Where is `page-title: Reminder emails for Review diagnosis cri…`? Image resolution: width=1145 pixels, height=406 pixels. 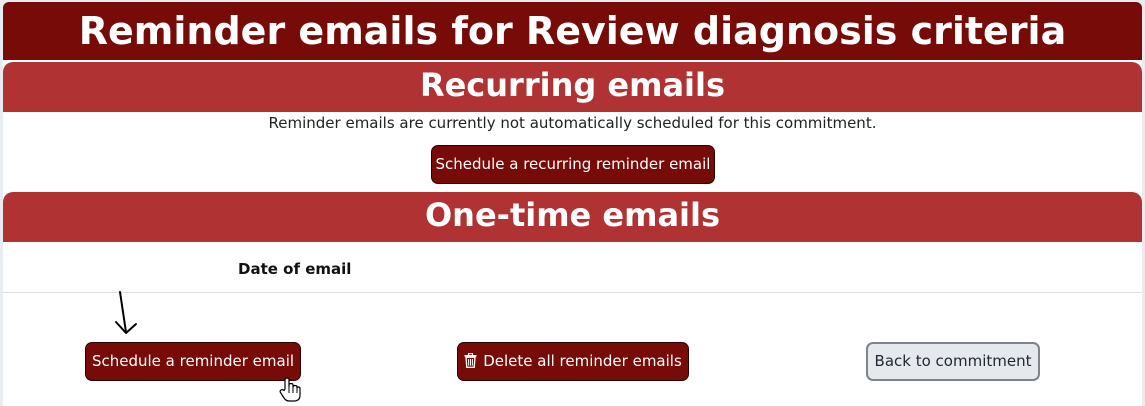 page-title: Reminder emails for Review diagnosis cri… is located at coordinates (572, 31).